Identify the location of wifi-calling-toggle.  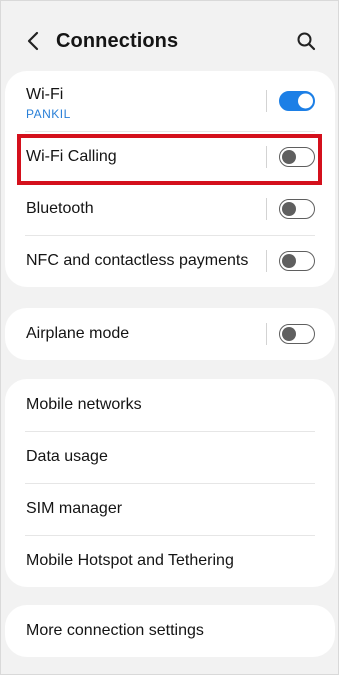
(297, 157).